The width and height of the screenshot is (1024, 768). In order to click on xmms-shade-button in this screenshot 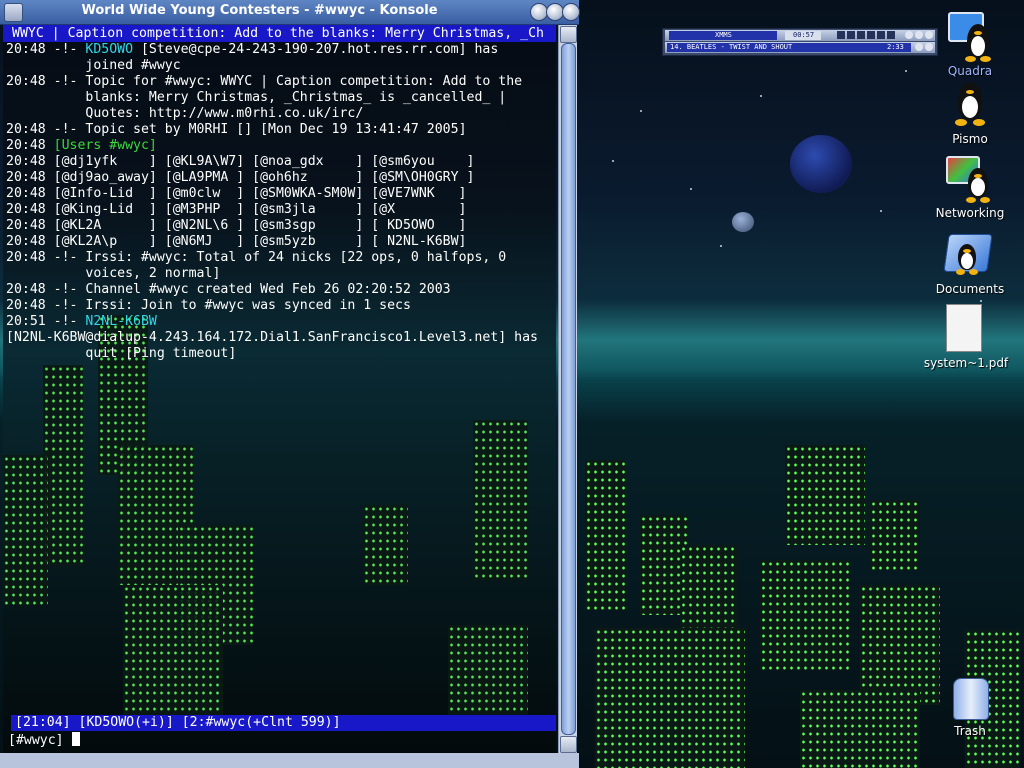, I will do `click(919, 35)`.